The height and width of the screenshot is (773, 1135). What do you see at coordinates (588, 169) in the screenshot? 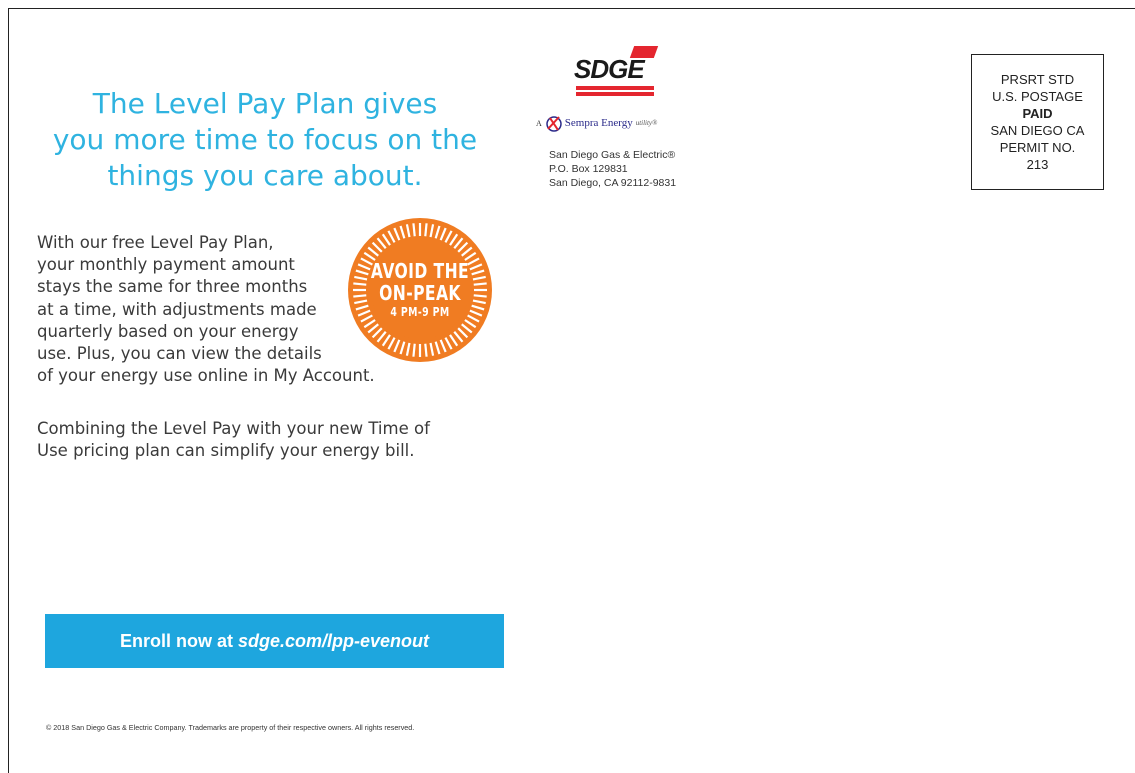
I see `address-line: P.O. Box 129831` at bounding box center [588, 169].